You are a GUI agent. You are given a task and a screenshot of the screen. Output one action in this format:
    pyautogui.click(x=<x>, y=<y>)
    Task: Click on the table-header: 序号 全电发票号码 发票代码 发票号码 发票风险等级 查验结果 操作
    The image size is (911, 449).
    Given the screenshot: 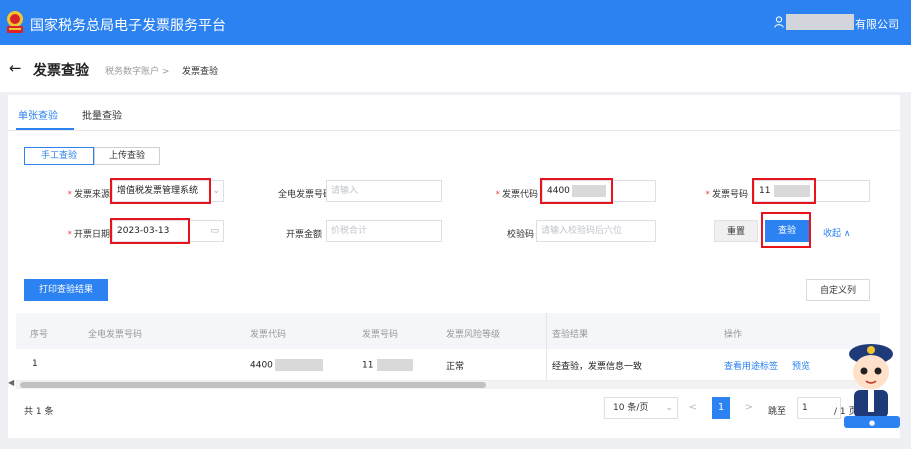 What is the action you would take?
    pyautogui.click(x=448, y=331)
    